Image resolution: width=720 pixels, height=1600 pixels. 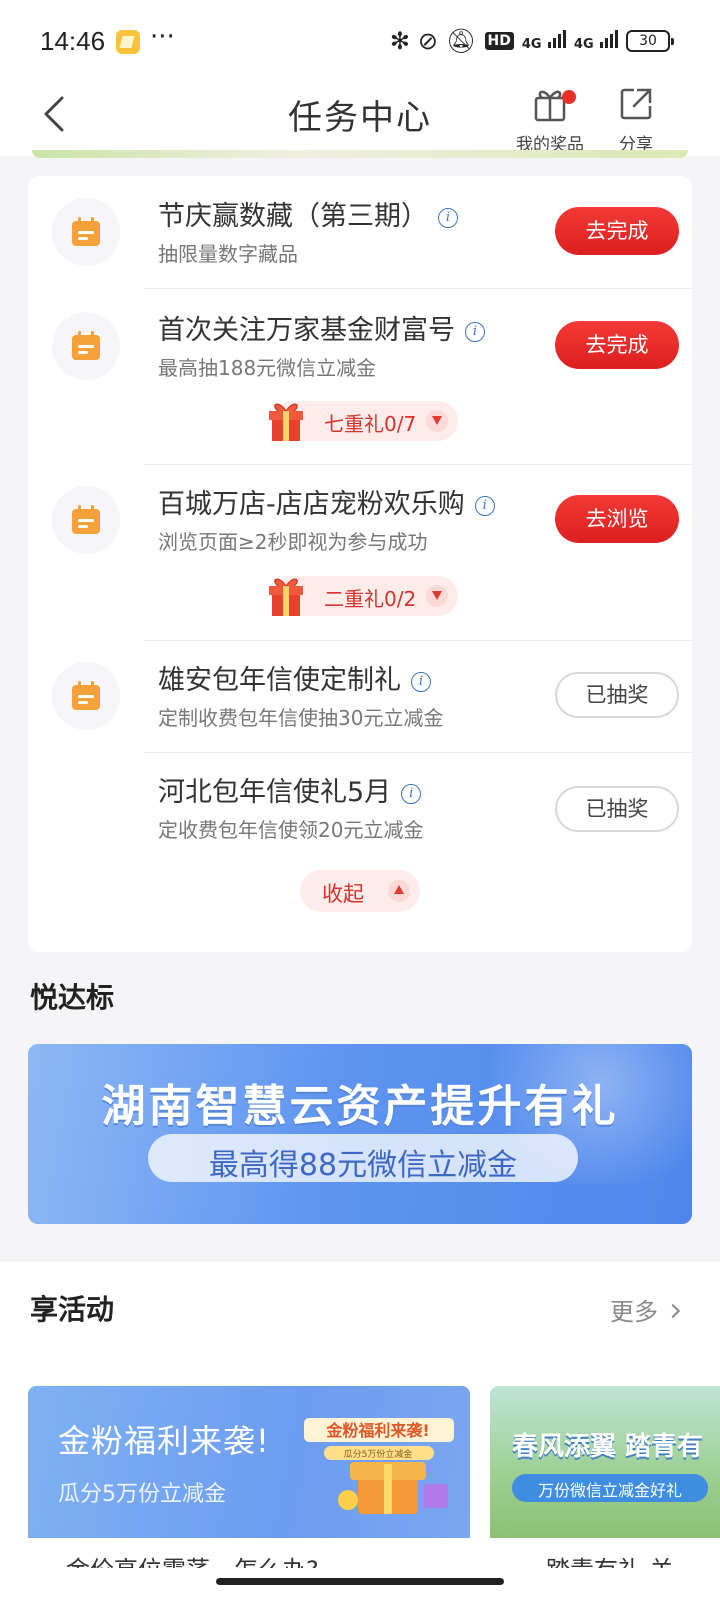 I want to click on gift-tier-toggle: 七重礼0/7, so click(x=363, y=421).